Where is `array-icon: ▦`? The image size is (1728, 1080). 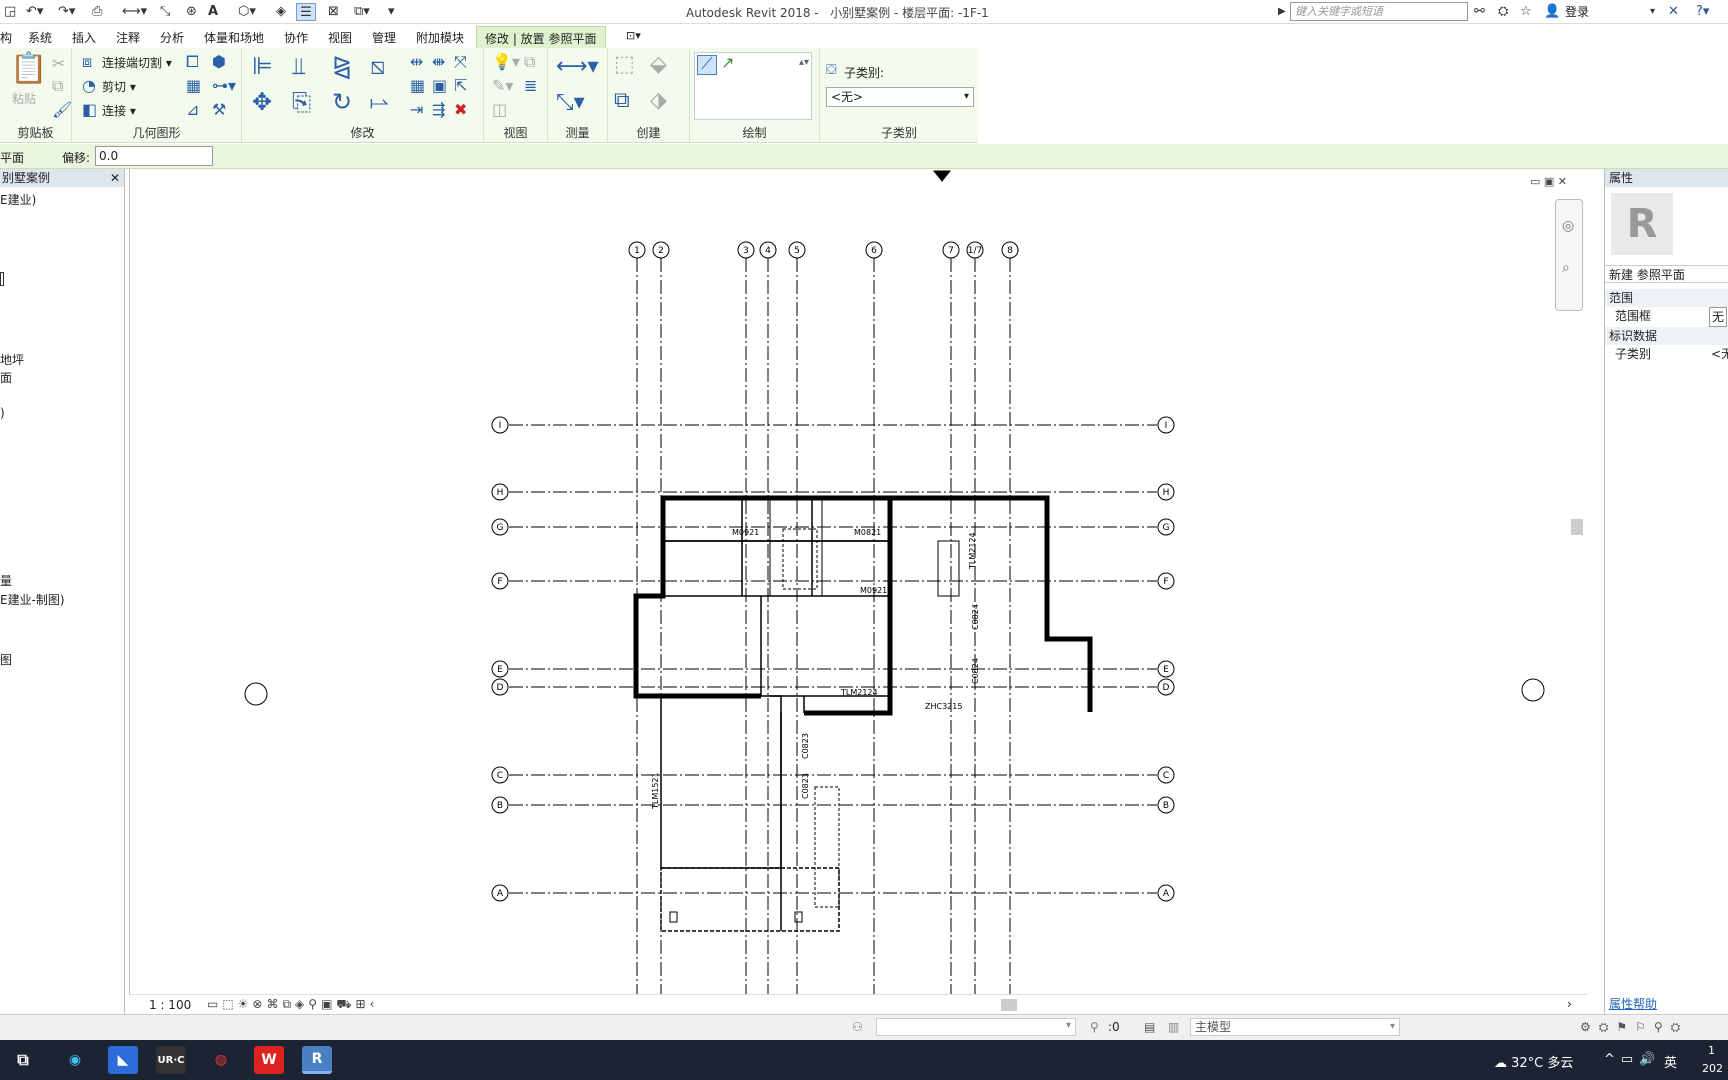 array-icon: ▦ is located at coordinates (417, 86).